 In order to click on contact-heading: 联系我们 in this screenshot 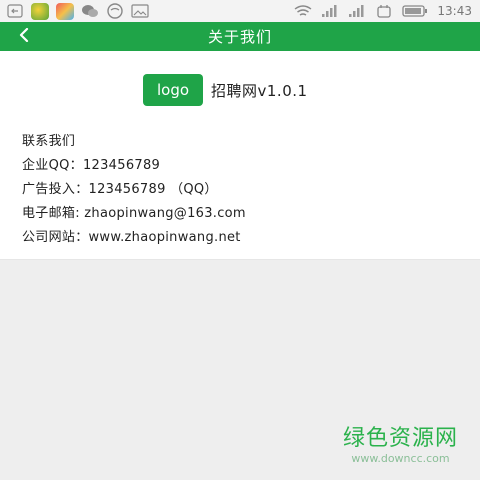, I will do `click(49, 141)`.